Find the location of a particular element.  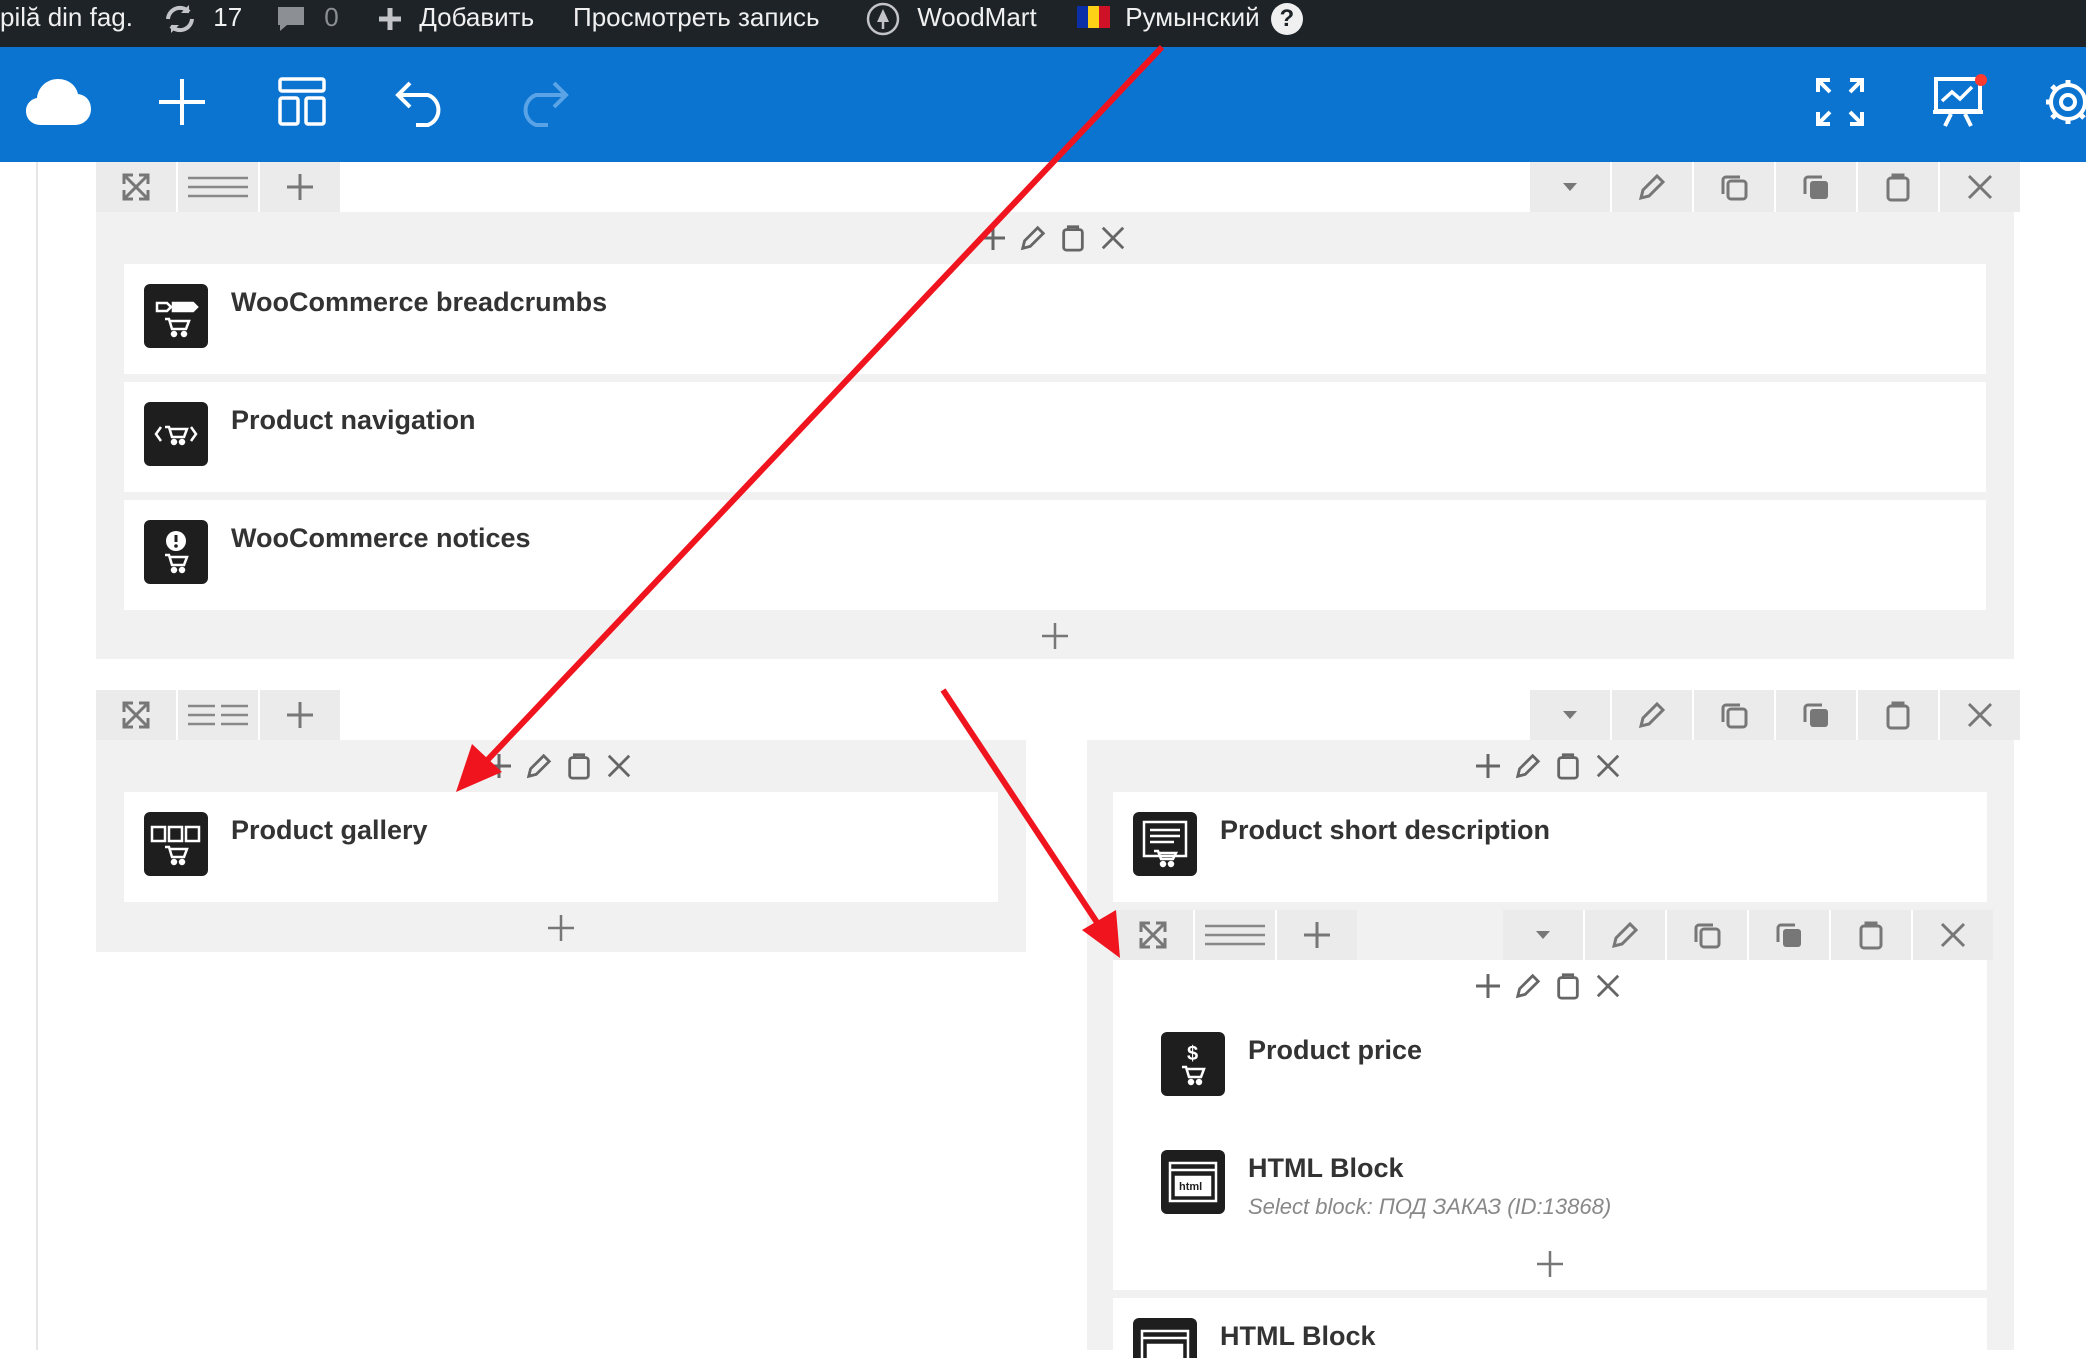

settings-button is located at coordinates (2063, 102).